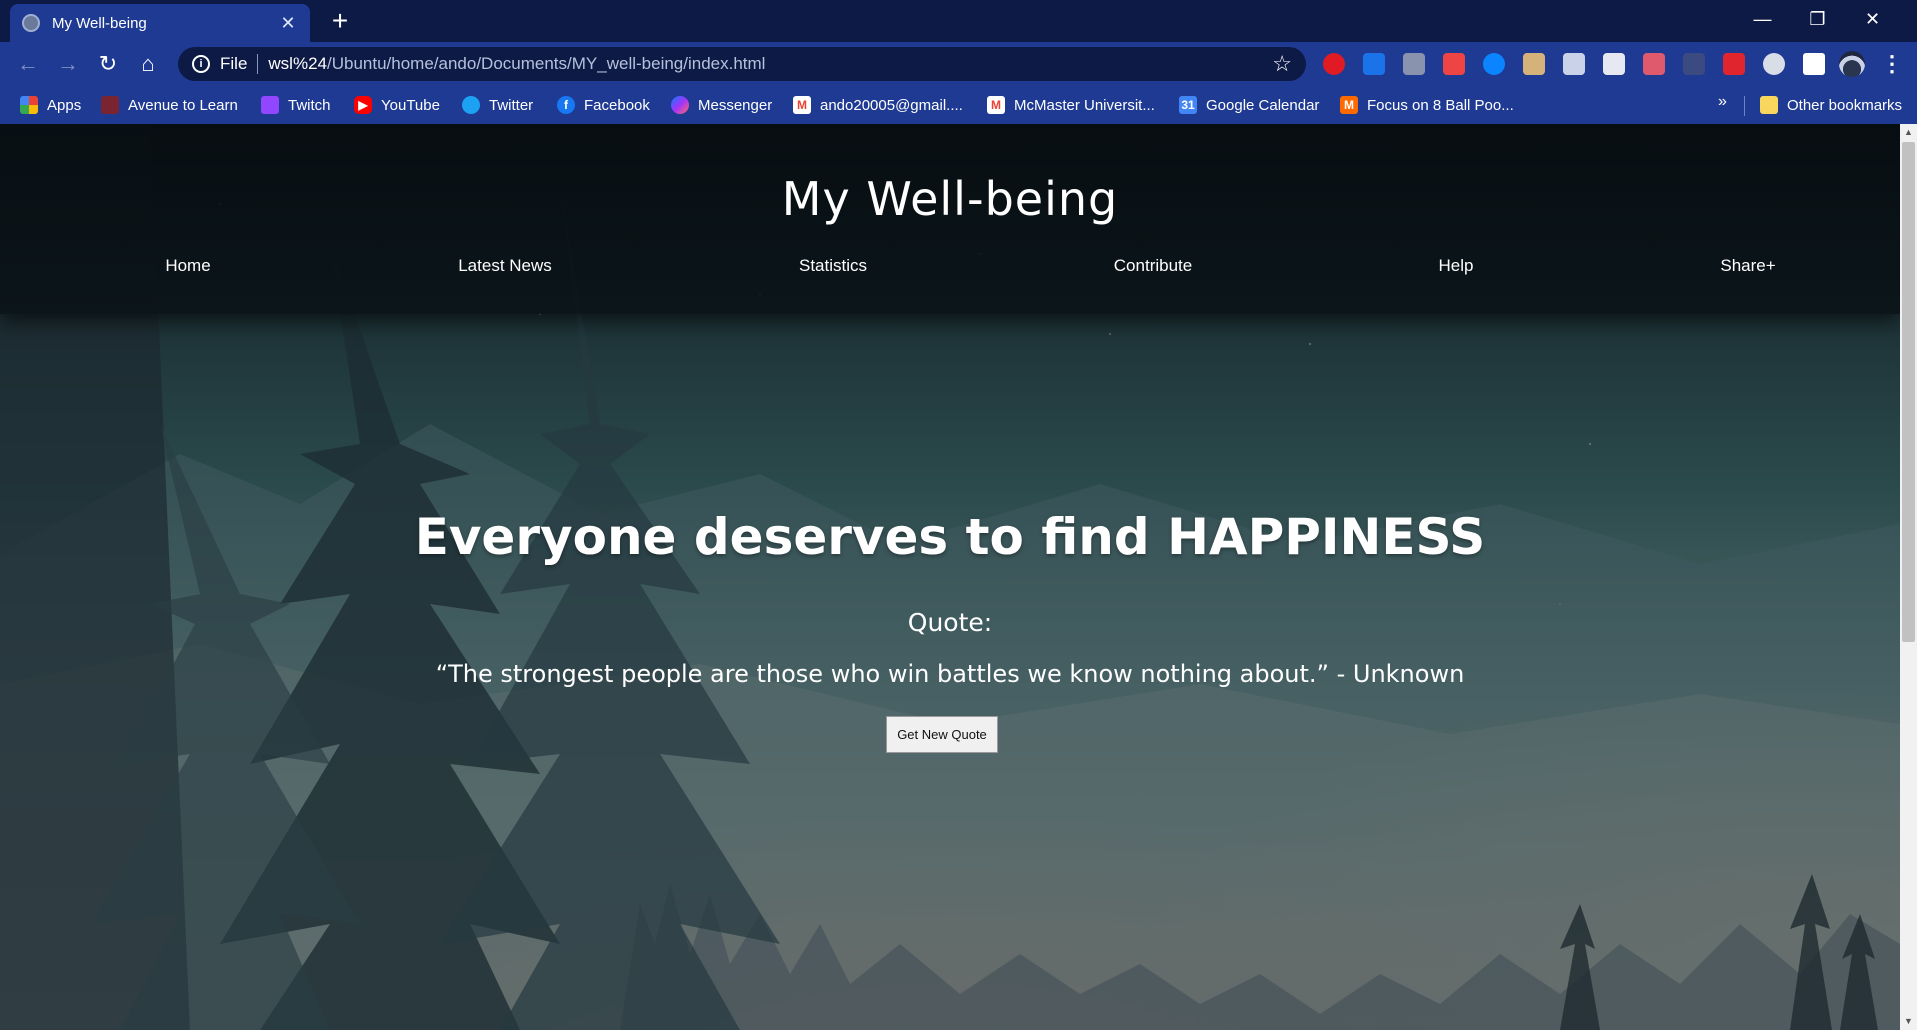 The height and width of the screenshot is (1030, 1917). Describe the element at coordinates (1908, 1021) in the screenshot. I see `scroll-down-arrow-icon: ▼` at that location.